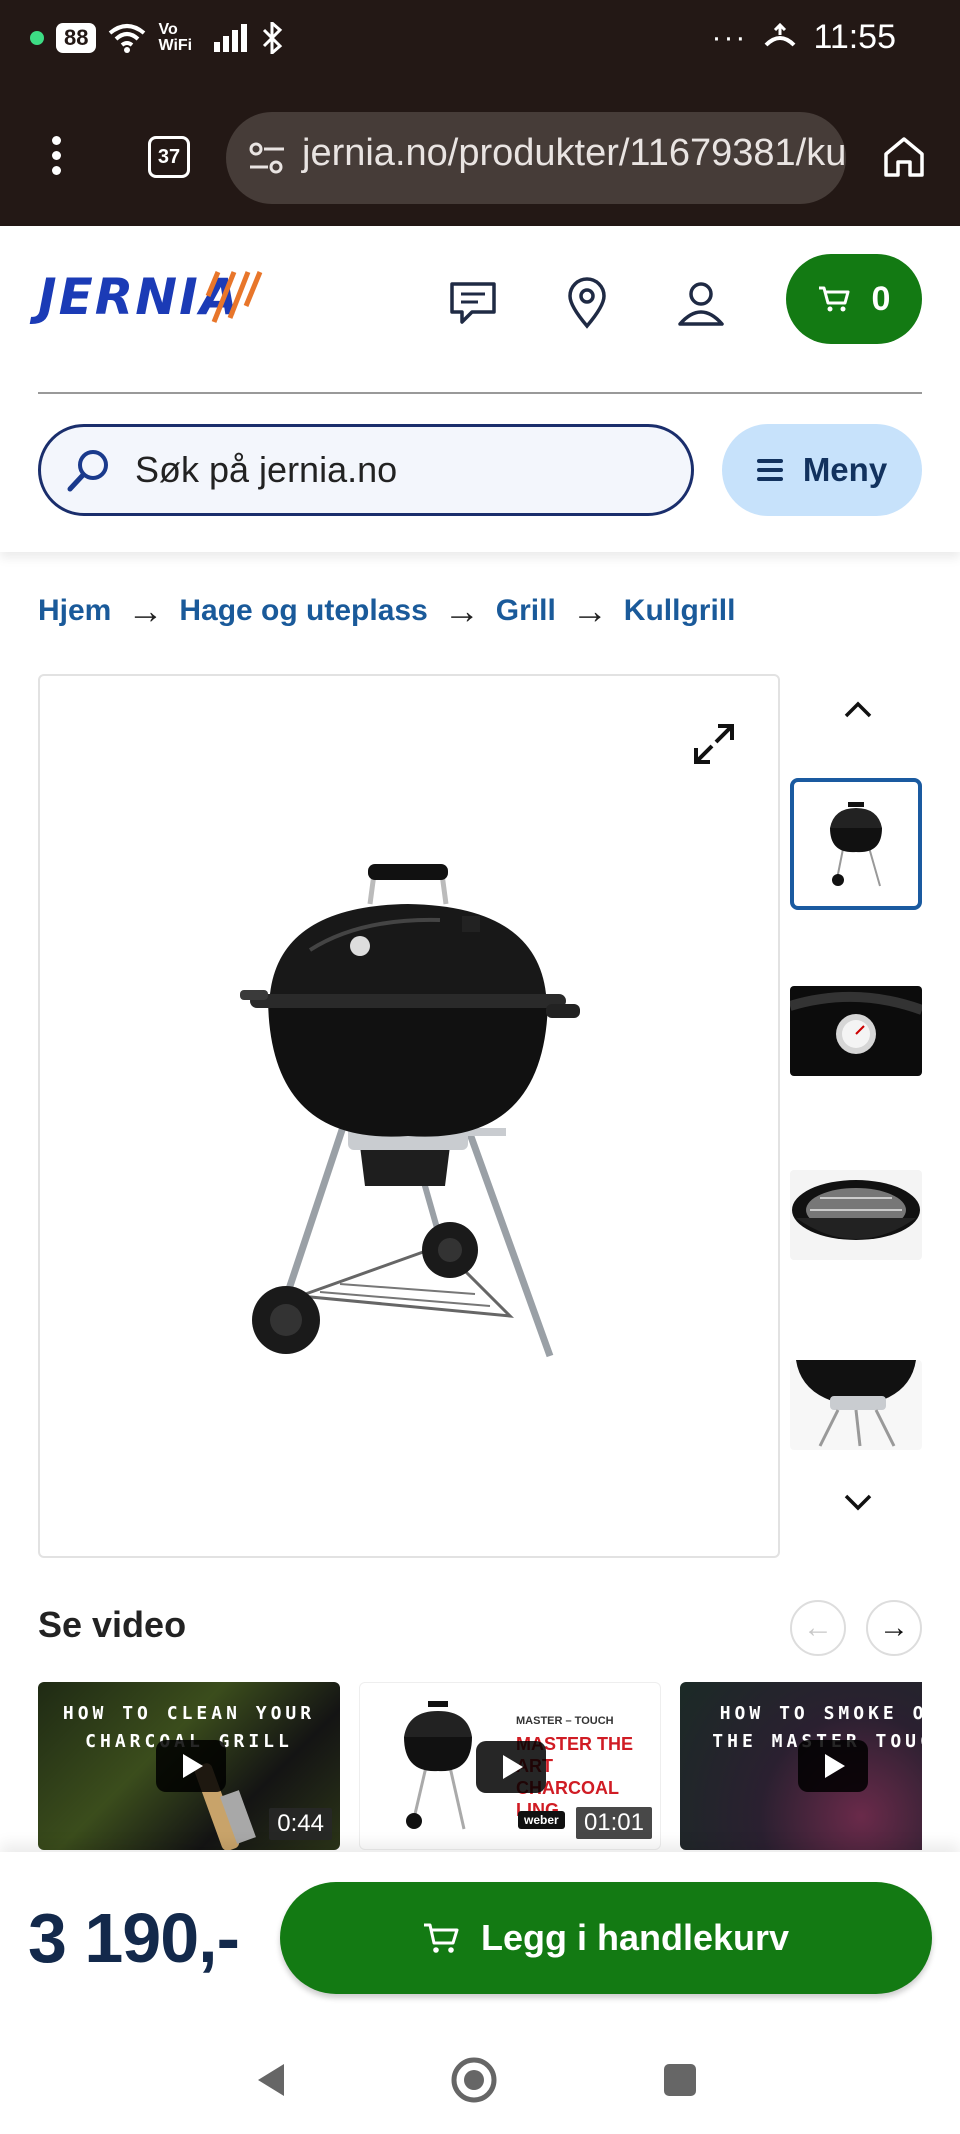  I want to click on thumbnail-thermometer-image, so click(856, 1031).